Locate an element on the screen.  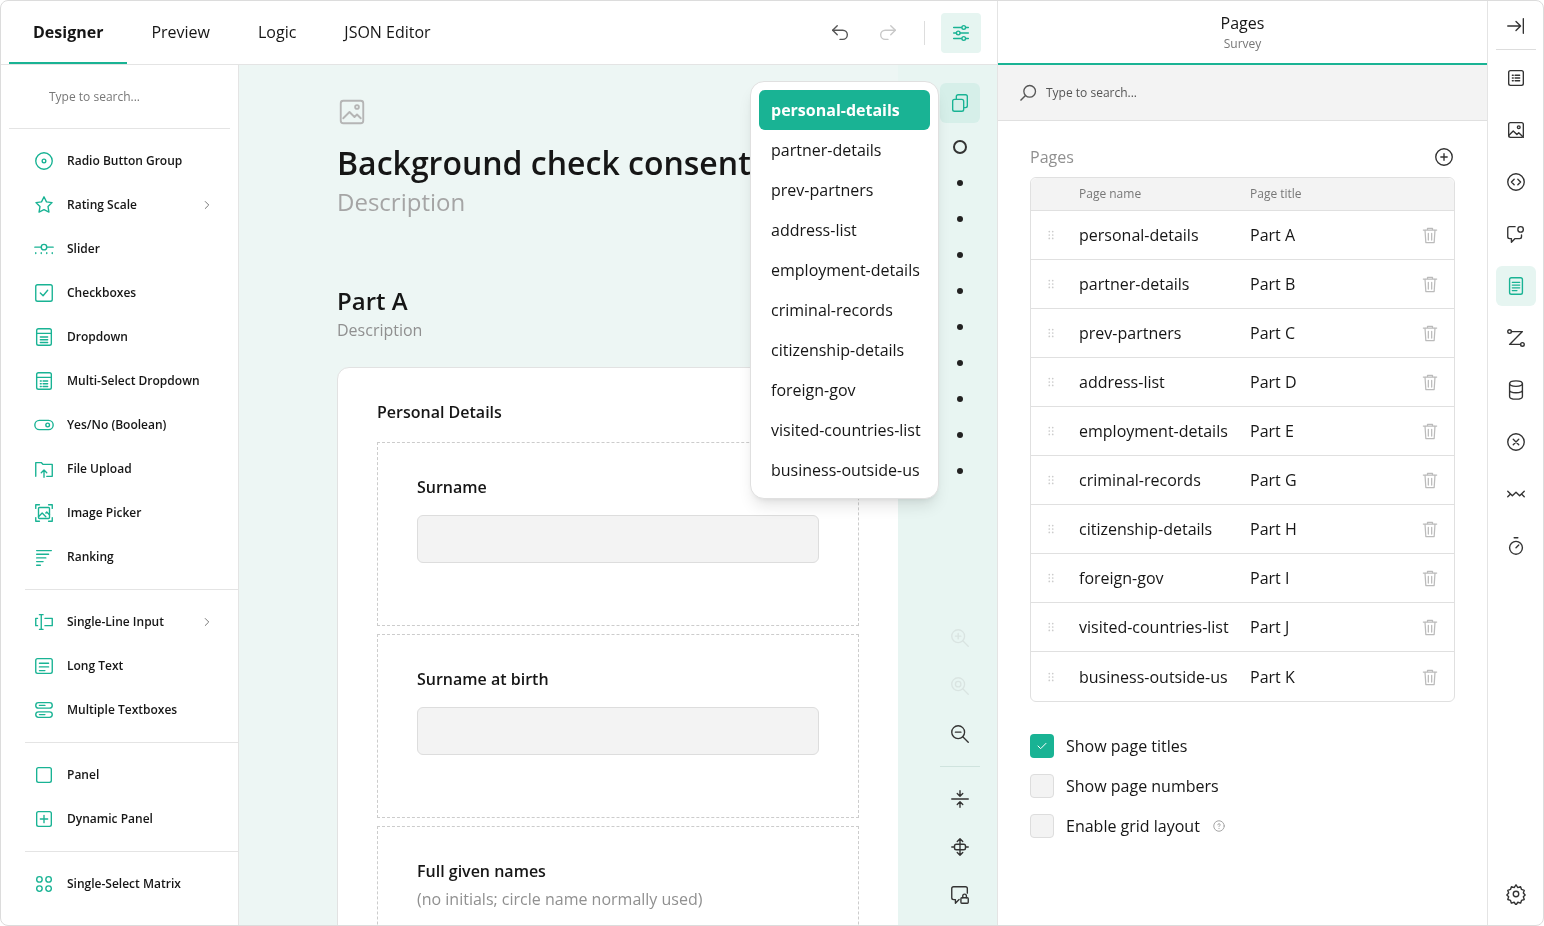
toolbox-item: Dropdown is located at coordinates (119, 337).